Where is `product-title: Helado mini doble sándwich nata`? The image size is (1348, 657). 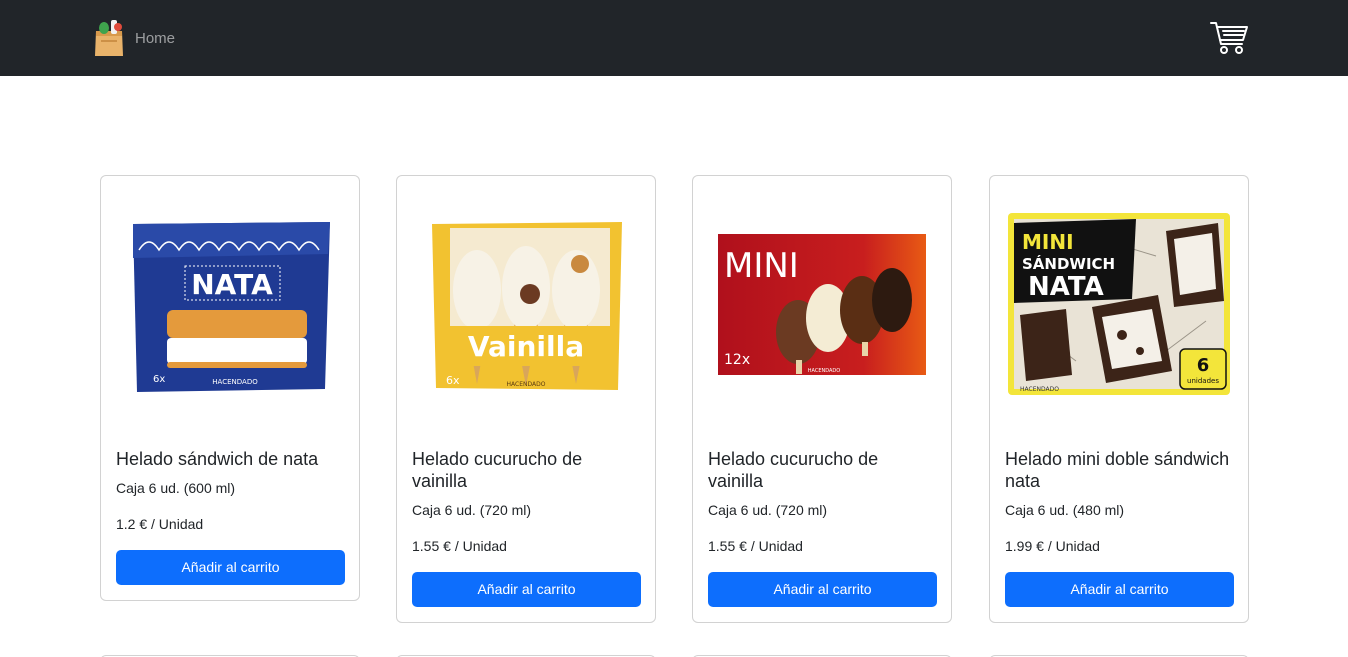
product-title: Helado mini doble sándwich nata is located at coordinates (1117, 470).